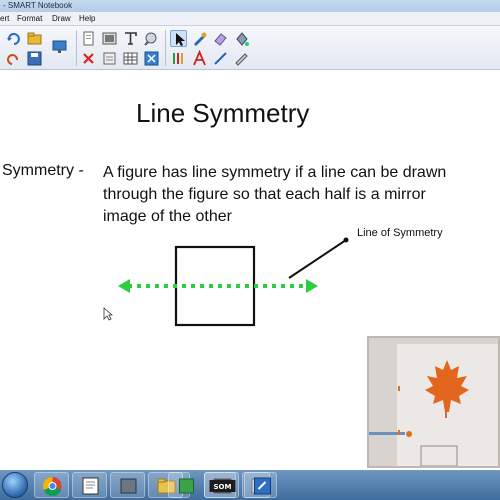 The image size is (500, 500). Describe the element at coordinates (29, 19) in the screenshot. I see `menu-format: Format` at that location.